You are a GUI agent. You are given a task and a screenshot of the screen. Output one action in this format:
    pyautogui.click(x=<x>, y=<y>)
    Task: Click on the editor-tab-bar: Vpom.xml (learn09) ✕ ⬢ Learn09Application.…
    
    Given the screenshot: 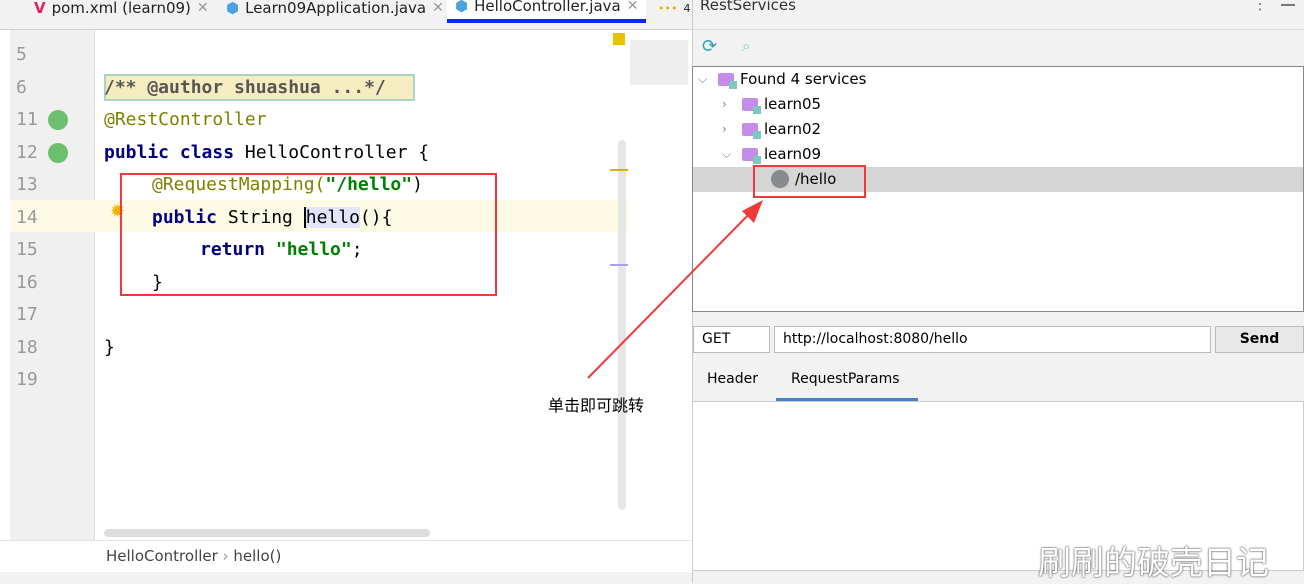 What is the action you would take?
    pyautogui.click(x=346, y=15)
    